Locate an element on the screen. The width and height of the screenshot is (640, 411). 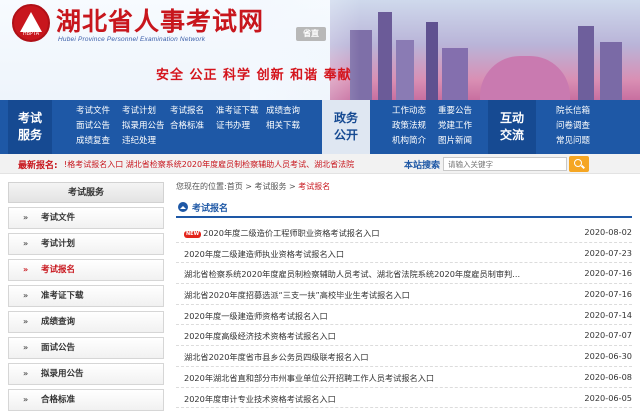
nav-link-proposed-hire-notice: 拟录用公告 is located at coordinates (146, 126).